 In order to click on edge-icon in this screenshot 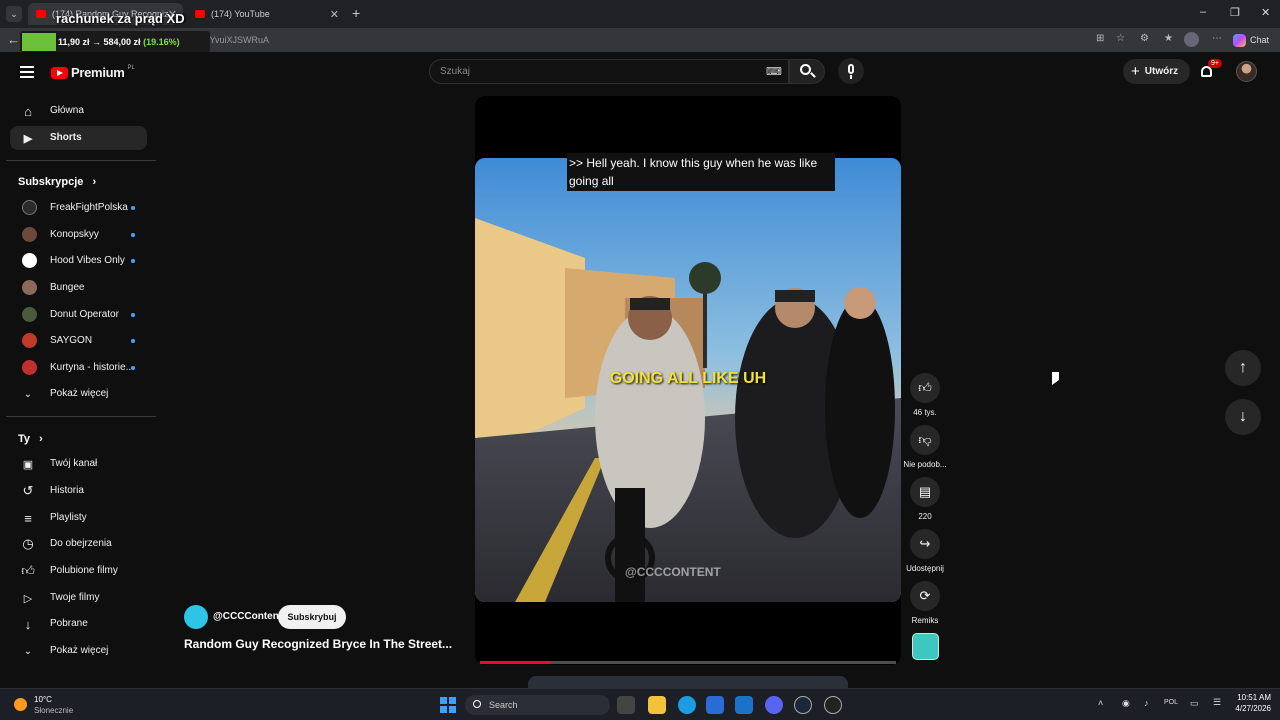, I will do `click(687, 705)`.